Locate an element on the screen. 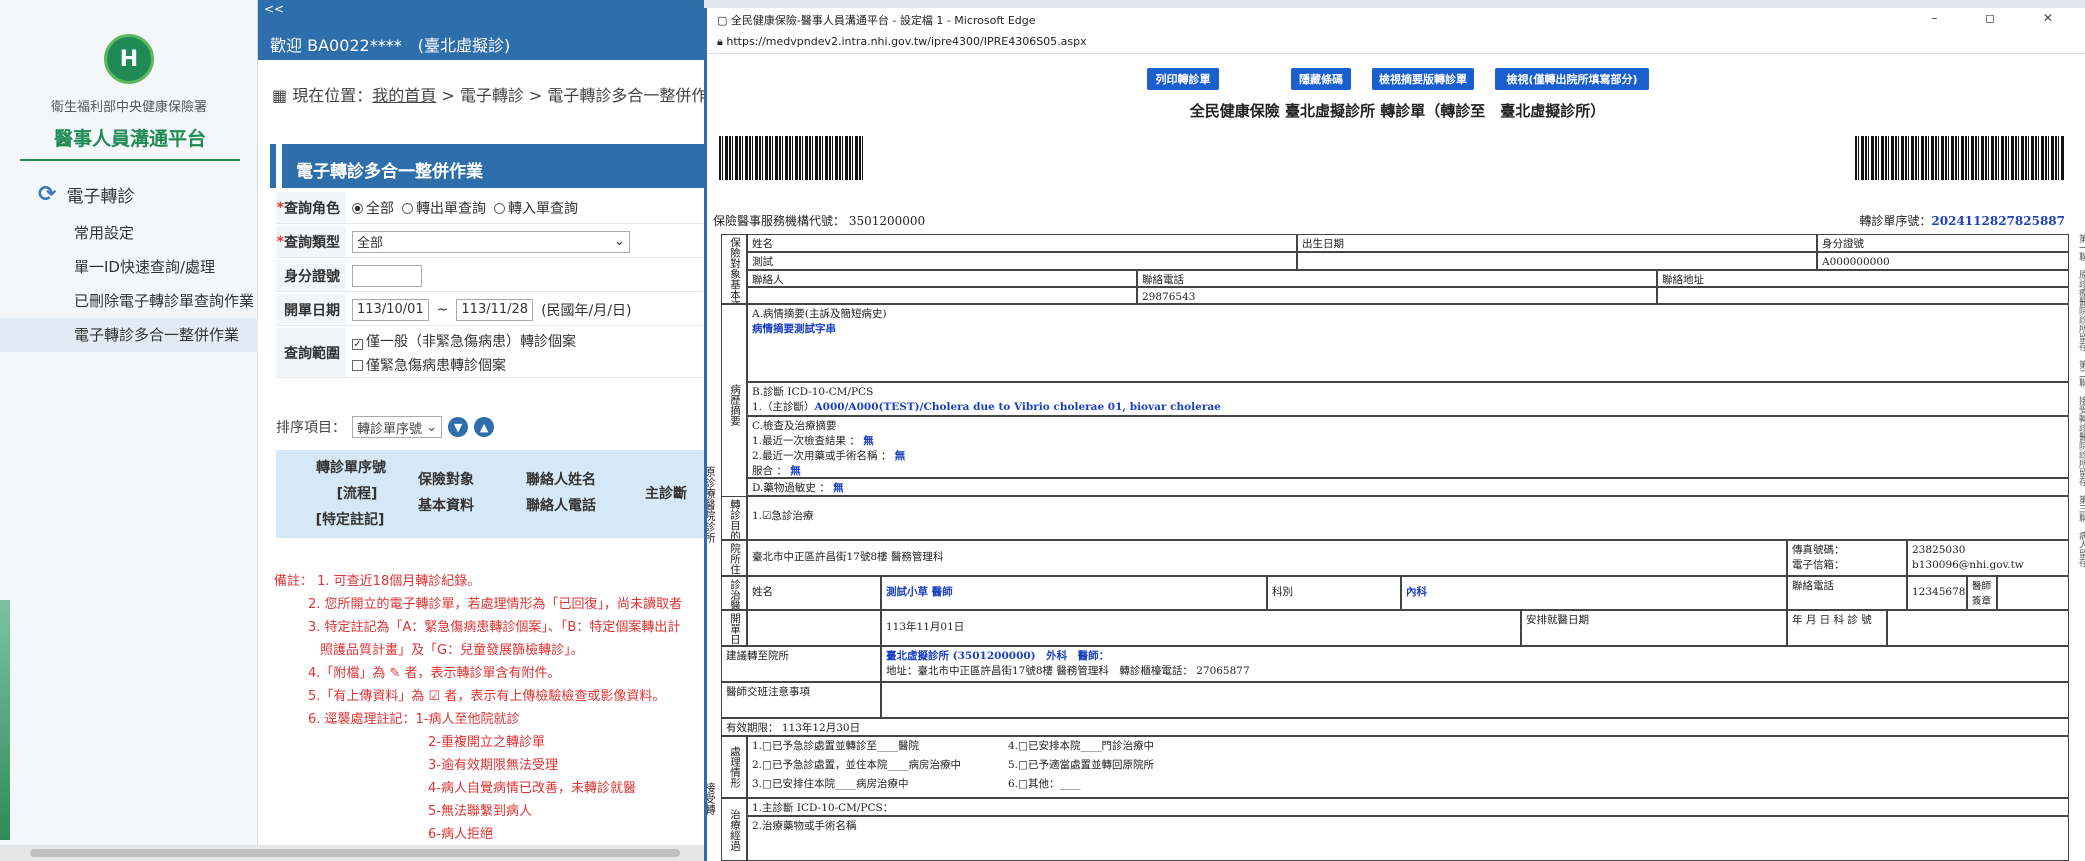  contact-label: 聯絡人 is located at coordinates (942, 278).